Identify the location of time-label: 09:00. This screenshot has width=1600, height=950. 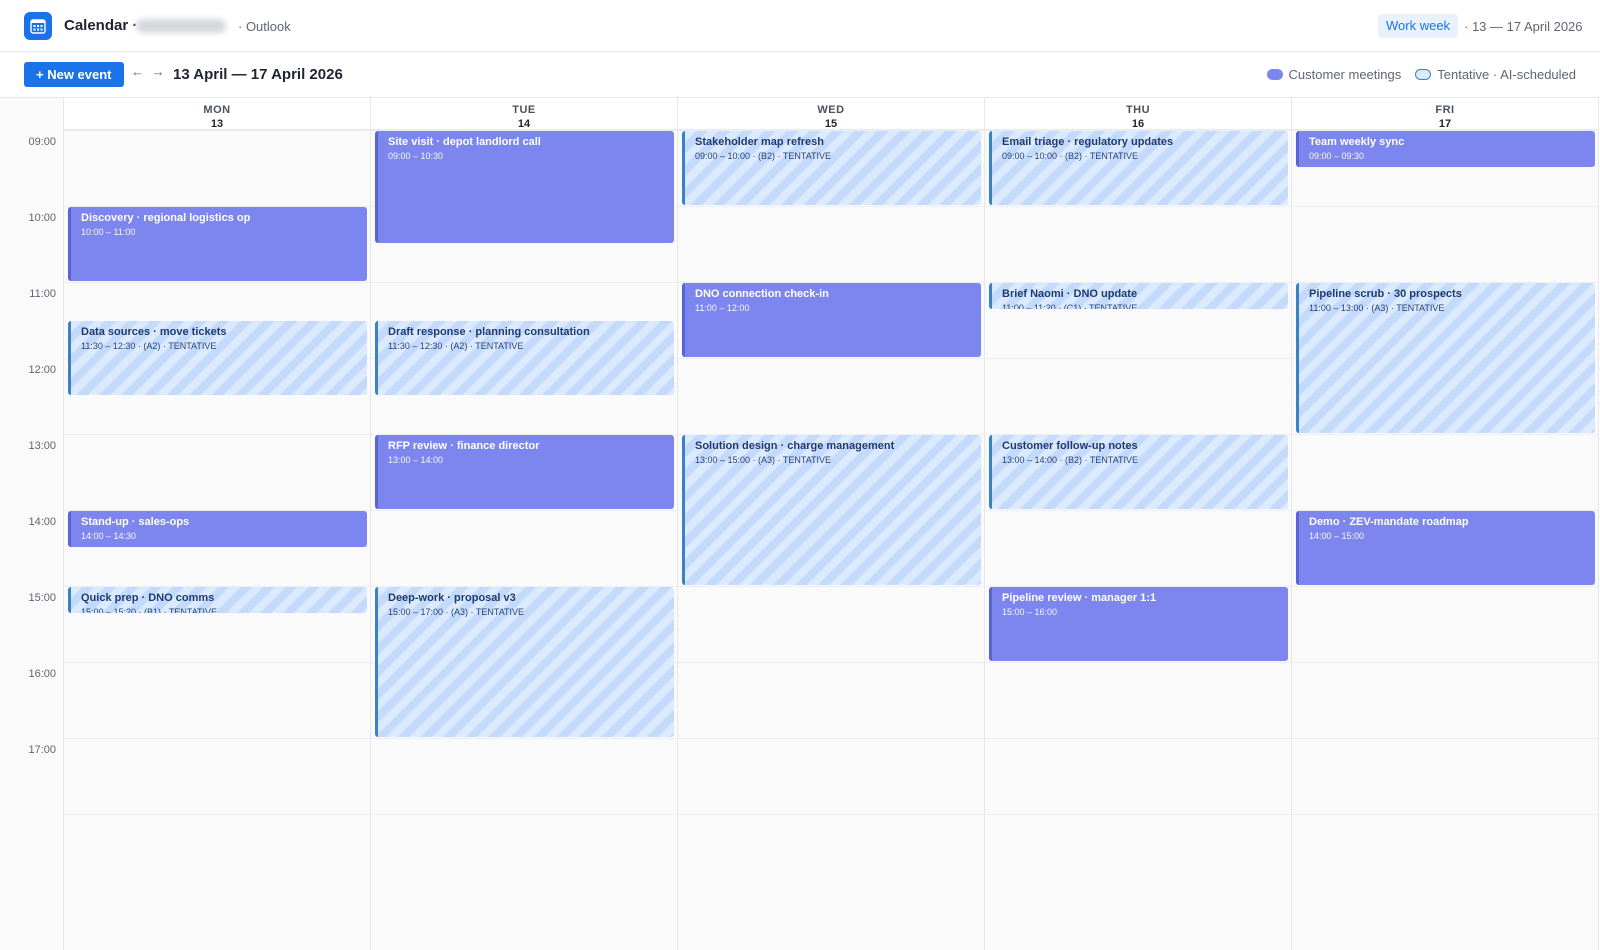
(42, 142).